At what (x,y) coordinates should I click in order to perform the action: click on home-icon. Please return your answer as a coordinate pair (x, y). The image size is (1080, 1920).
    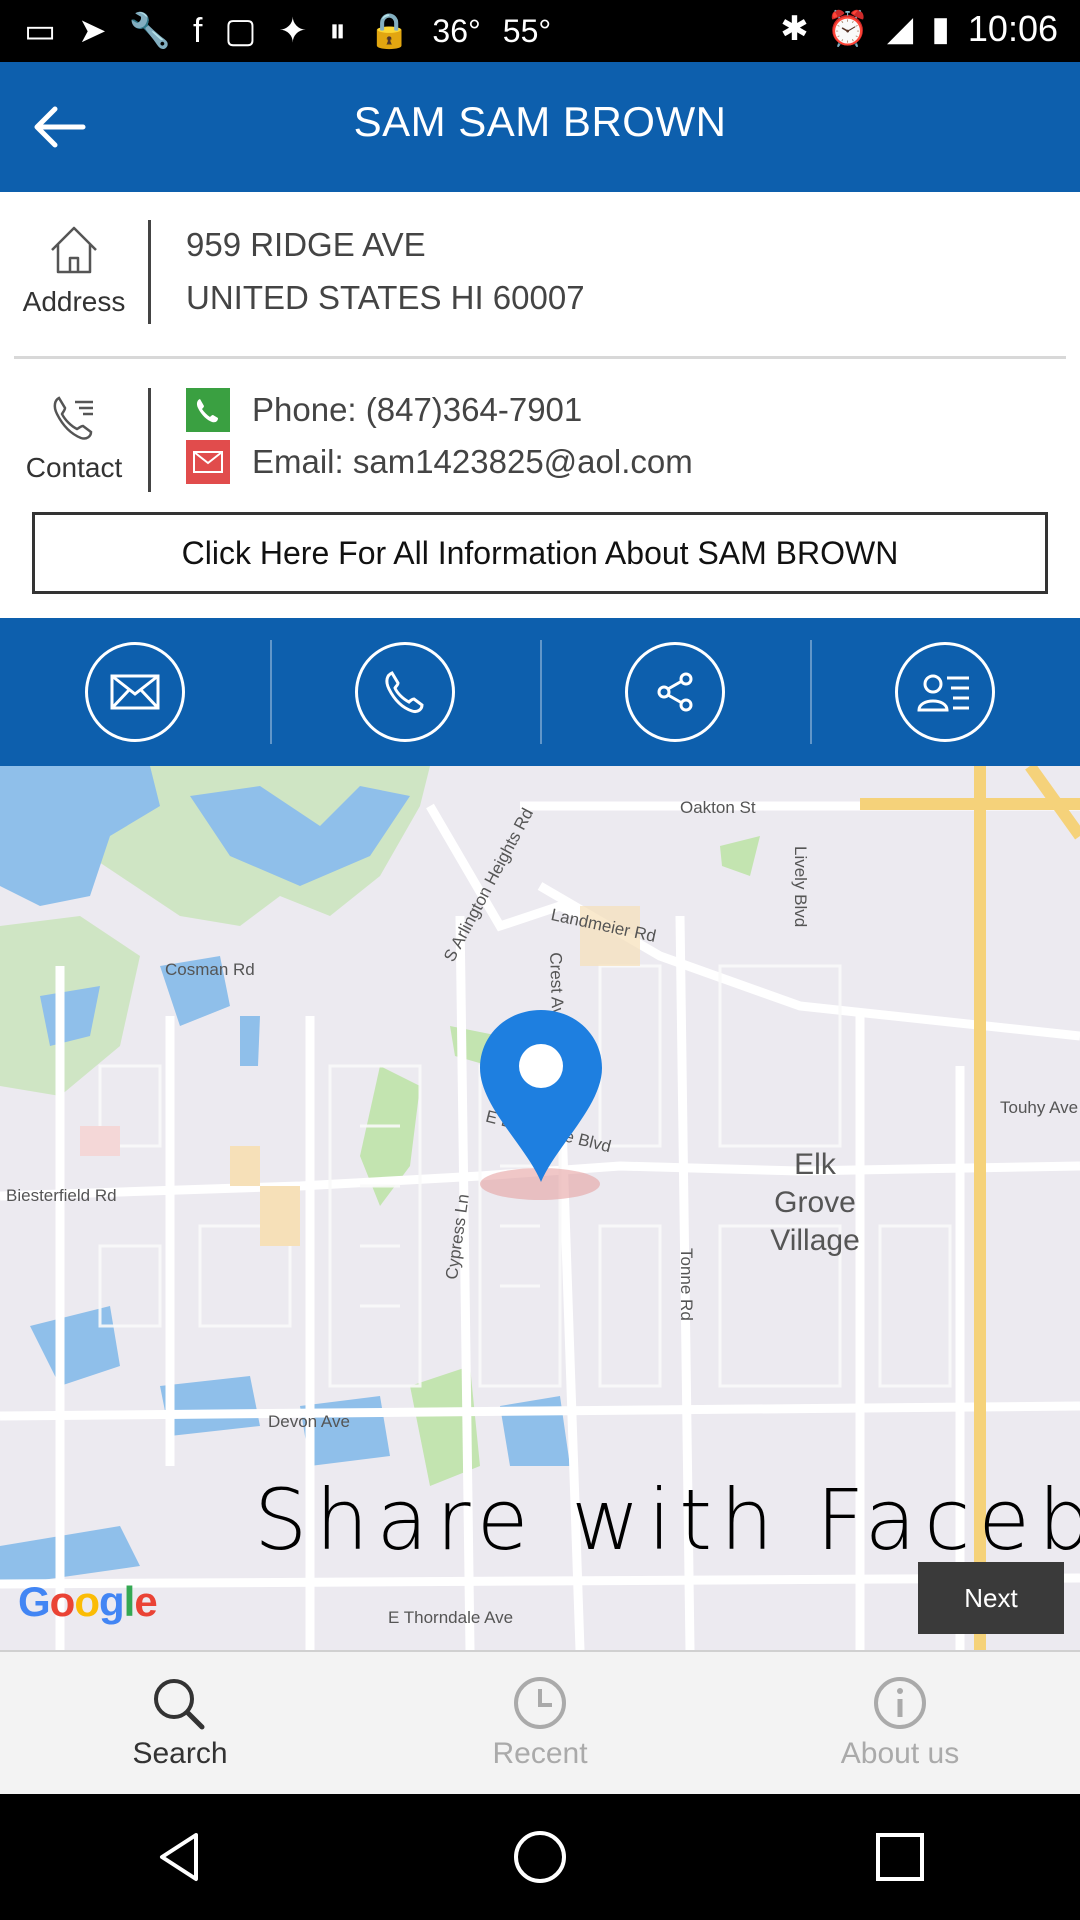
    Looking at the image, I should click on (74, 250).